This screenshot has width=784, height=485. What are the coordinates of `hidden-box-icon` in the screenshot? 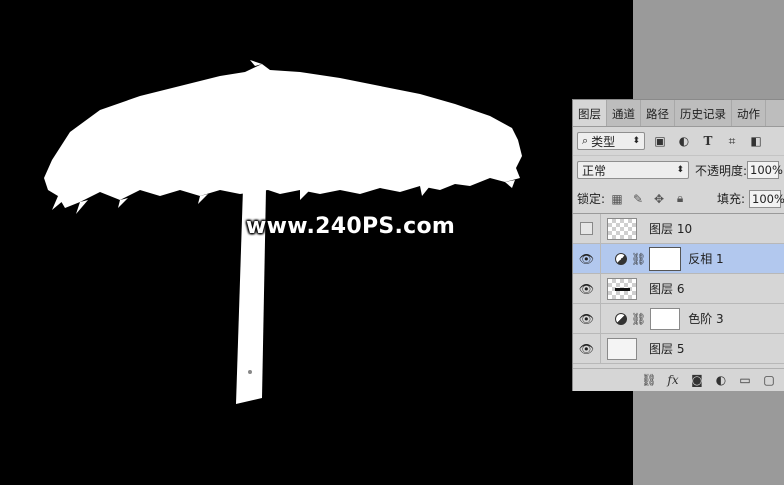 It's located at (586, 228).